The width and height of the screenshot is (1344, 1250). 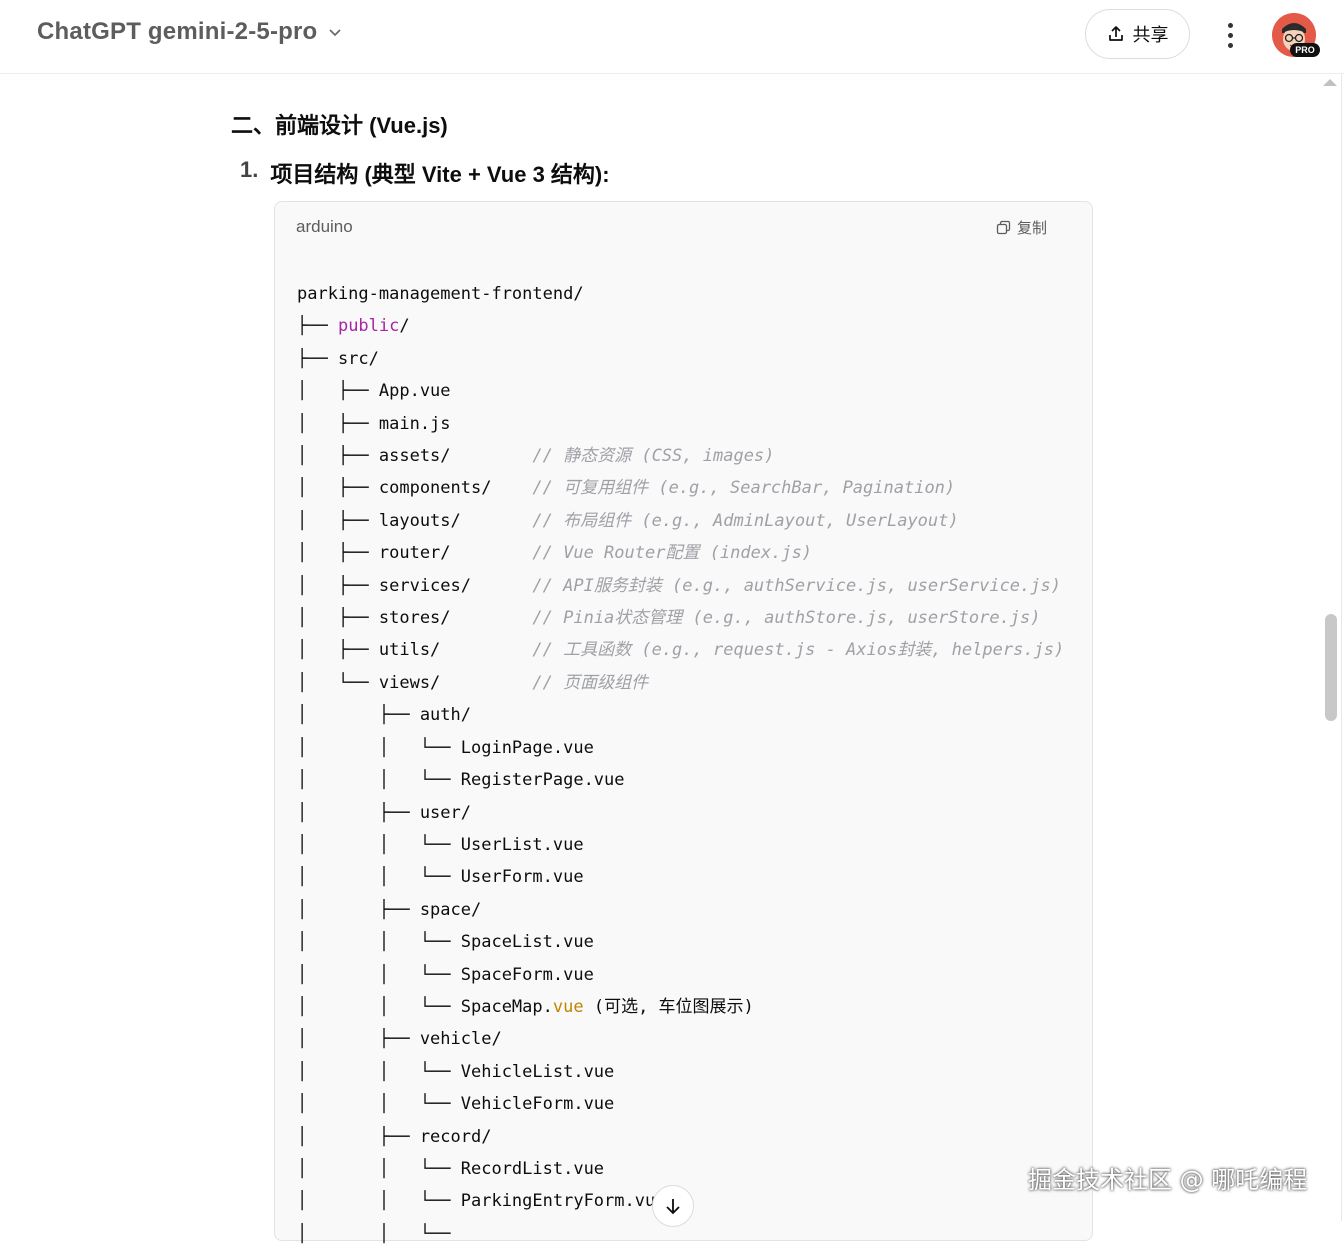 What do you see at coordinates (249, 169) in the screenshot?
I see `list-number: 1.` at bounding box center [249, 169].